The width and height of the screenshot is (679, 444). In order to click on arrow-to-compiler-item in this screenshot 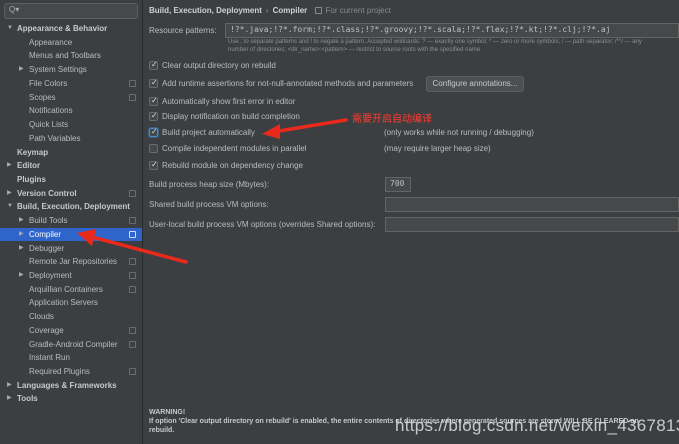, I will do `click(132, 246)`.